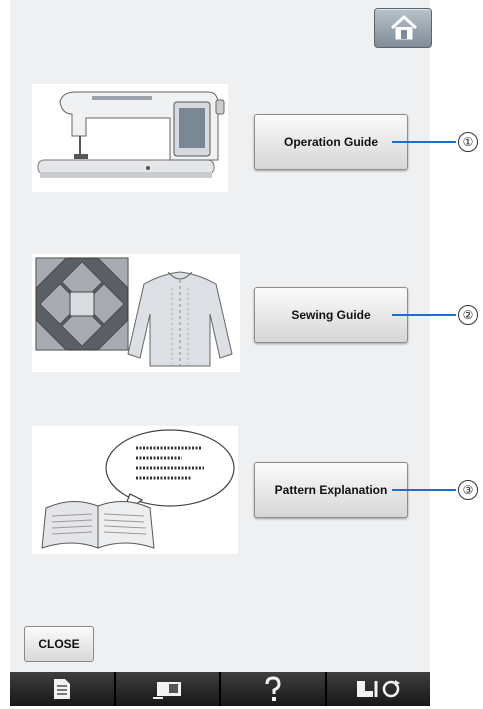 Image resolution: width=483 pixels, height=709 pixels. Describe the element at coordinates (468, 315) in the screenshot. I see `callout-number: ②` at that location.